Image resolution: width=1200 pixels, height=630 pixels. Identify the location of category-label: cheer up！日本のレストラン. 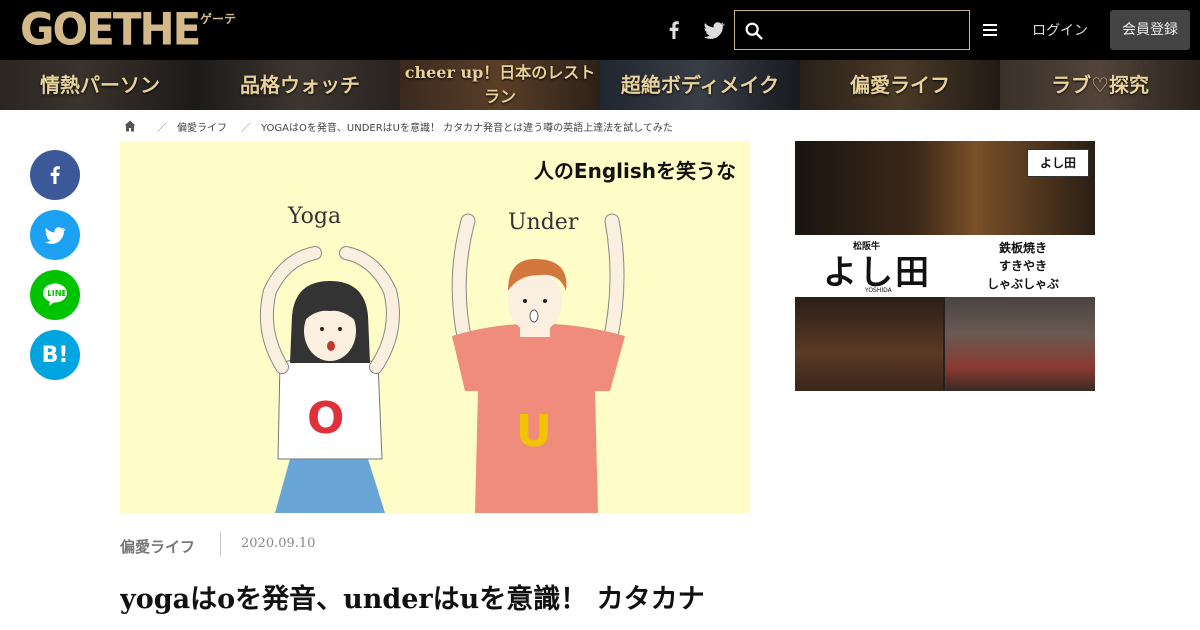
(500, 84).